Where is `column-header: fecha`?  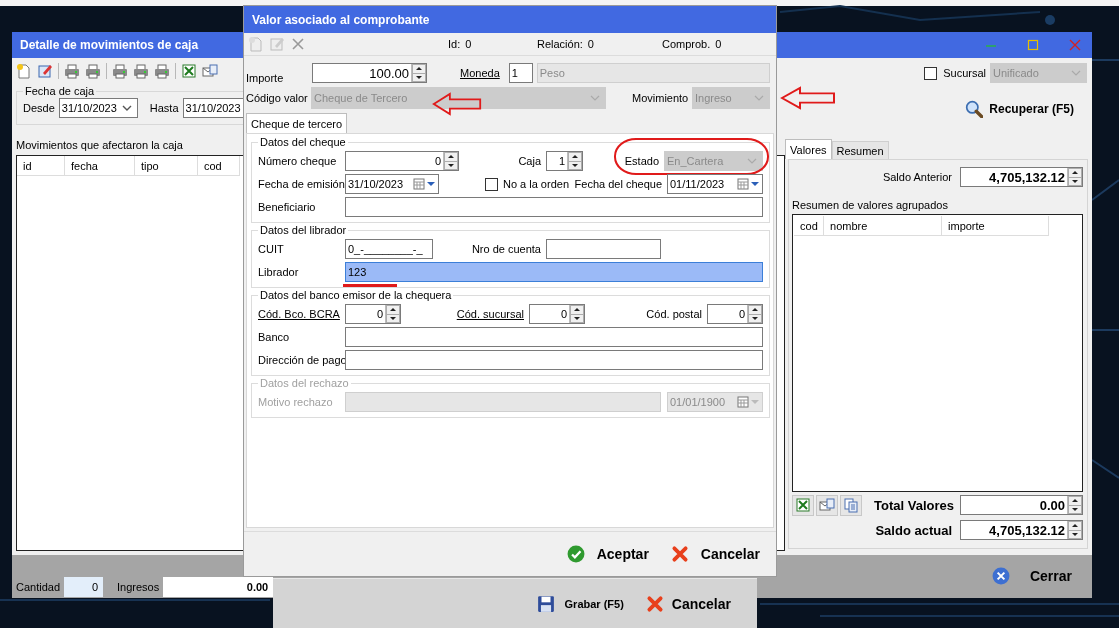 column-header: fecha is located at coordinates (100, 166).